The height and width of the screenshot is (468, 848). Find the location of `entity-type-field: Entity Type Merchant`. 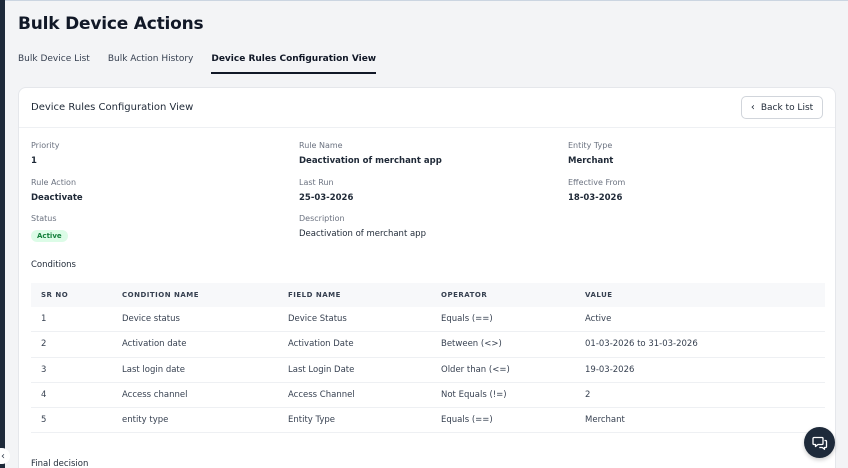

entity-type-field: Entity Type Merchant is located at coordinates (590, 153).